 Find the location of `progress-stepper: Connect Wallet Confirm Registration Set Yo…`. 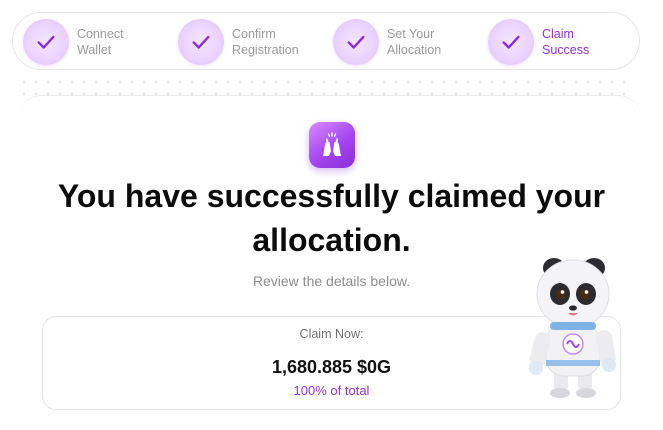

progress-stepper: Connect Wallet Confirm Registration Set Yo… is located at coordinates (326, 41).